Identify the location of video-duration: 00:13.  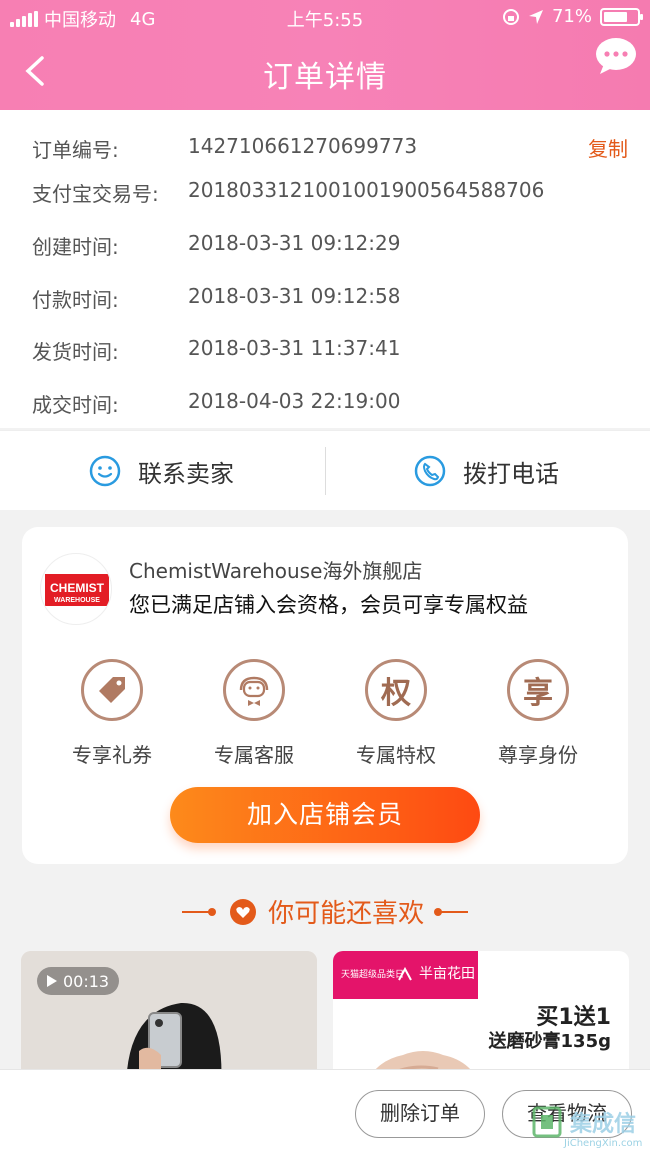
(86, 981).